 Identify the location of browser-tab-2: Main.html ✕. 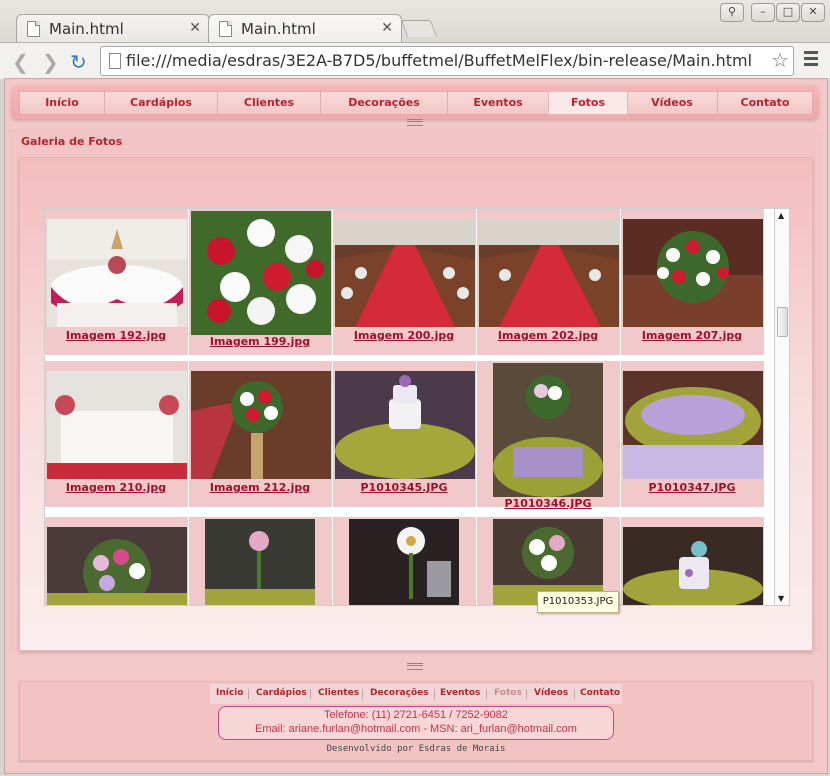
(305, 28).